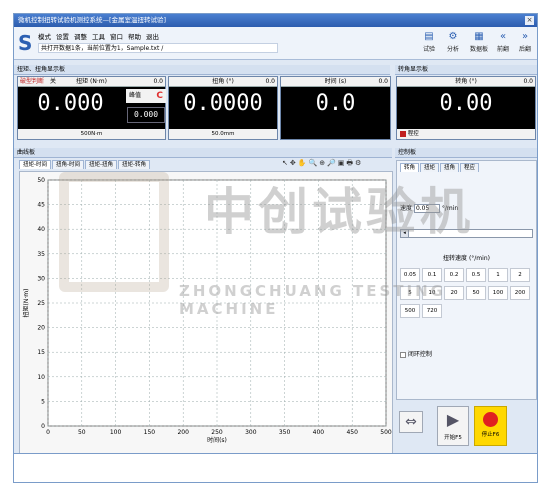 The height and width of the screenshot is (495, 550). What do you see at coordinates (525, 36) in the screenshot?
I see `next-icon: »` at bounding box center [525, 36].